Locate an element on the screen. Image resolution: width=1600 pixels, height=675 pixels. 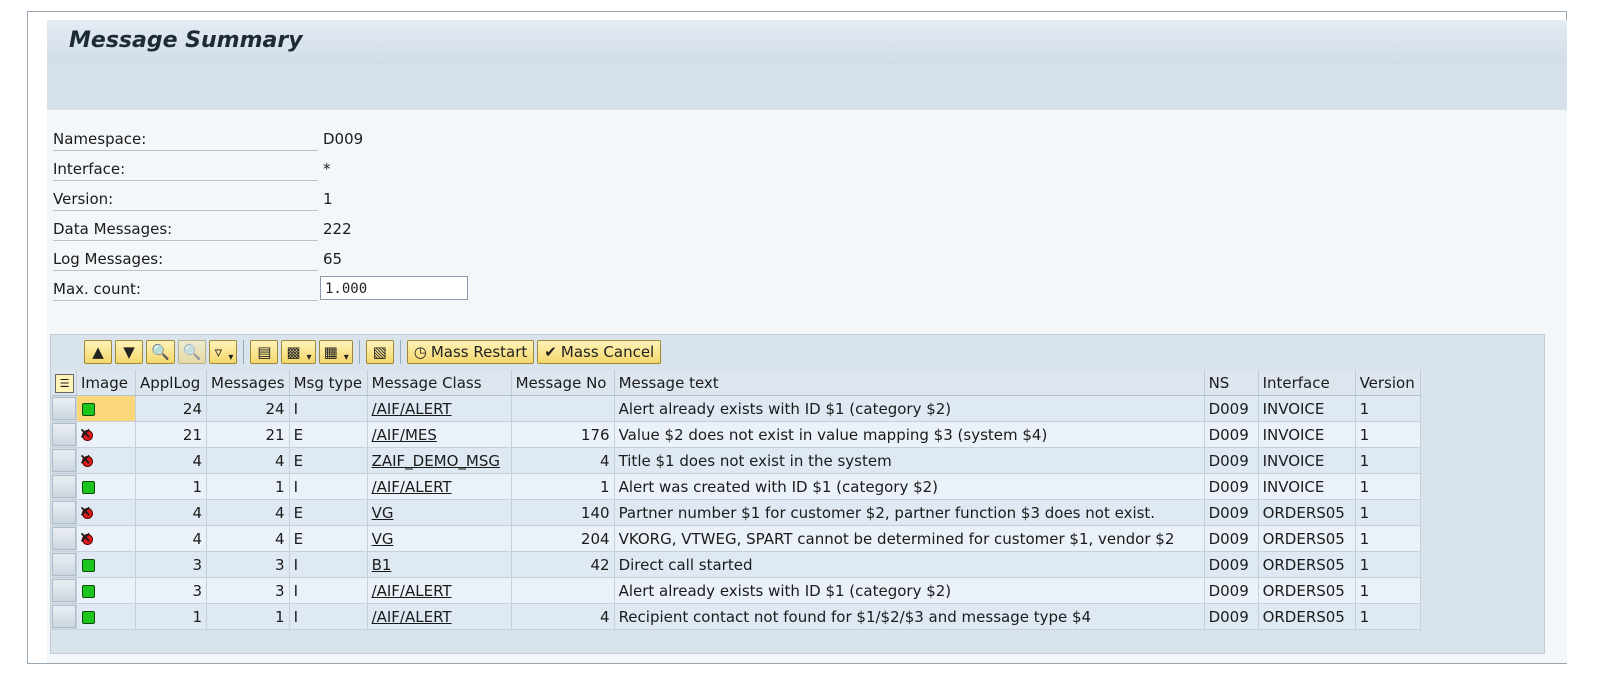
appllog-cell: 21 is located at coordinates (171, 434).